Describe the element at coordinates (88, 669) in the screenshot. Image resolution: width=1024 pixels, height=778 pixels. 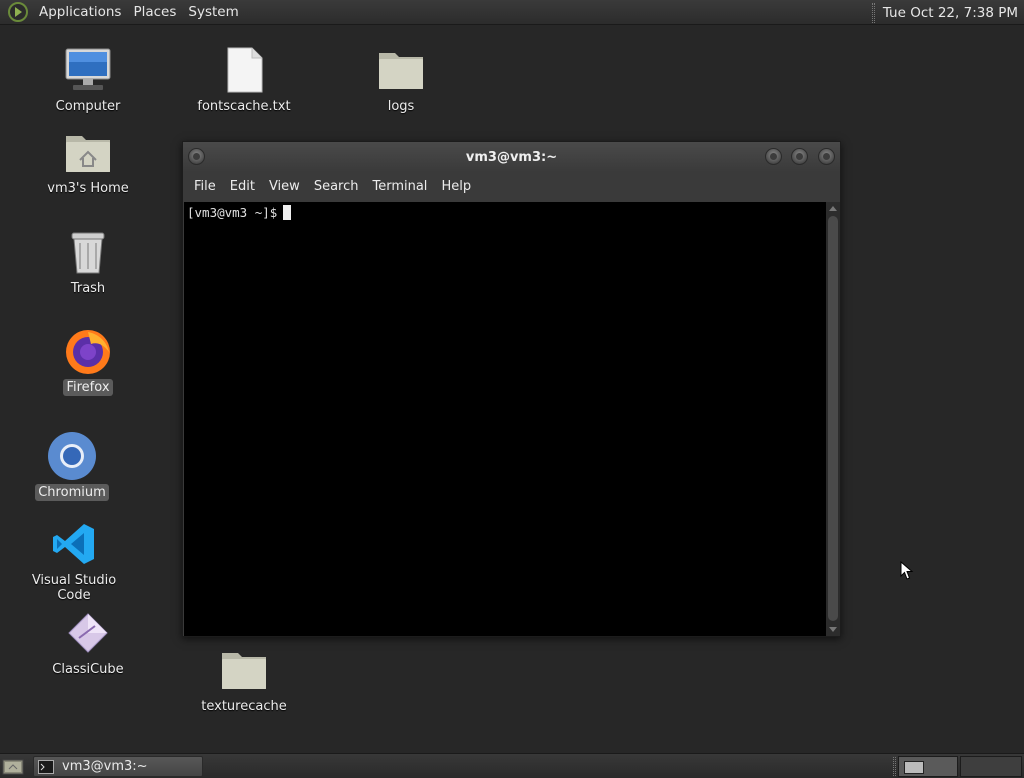
I see `classicube-label: ClassiCube` at that location.